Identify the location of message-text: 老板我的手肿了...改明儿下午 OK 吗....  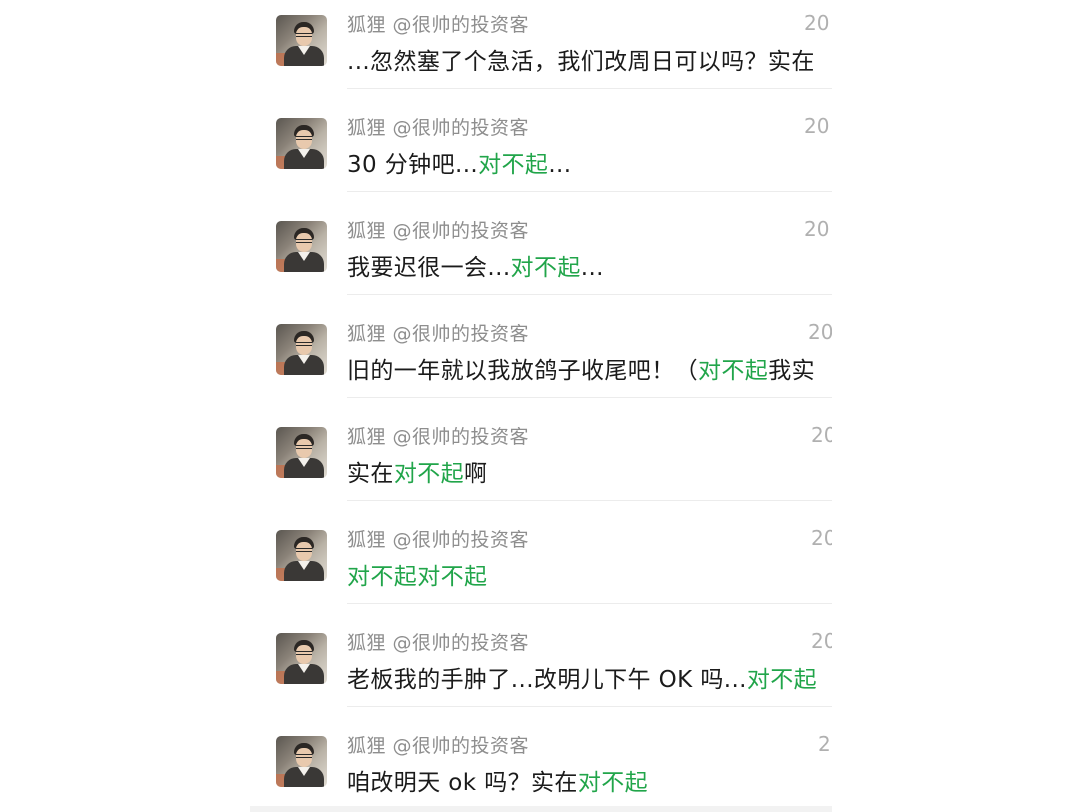
(547, 680).